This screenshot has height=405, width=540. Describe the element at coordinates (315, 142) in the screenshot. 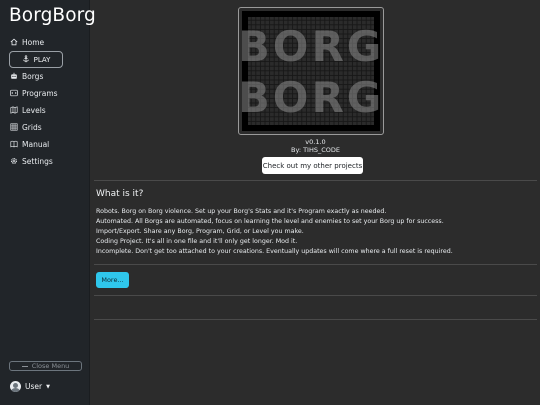

I see `version-text: v0.1.0` at that location.